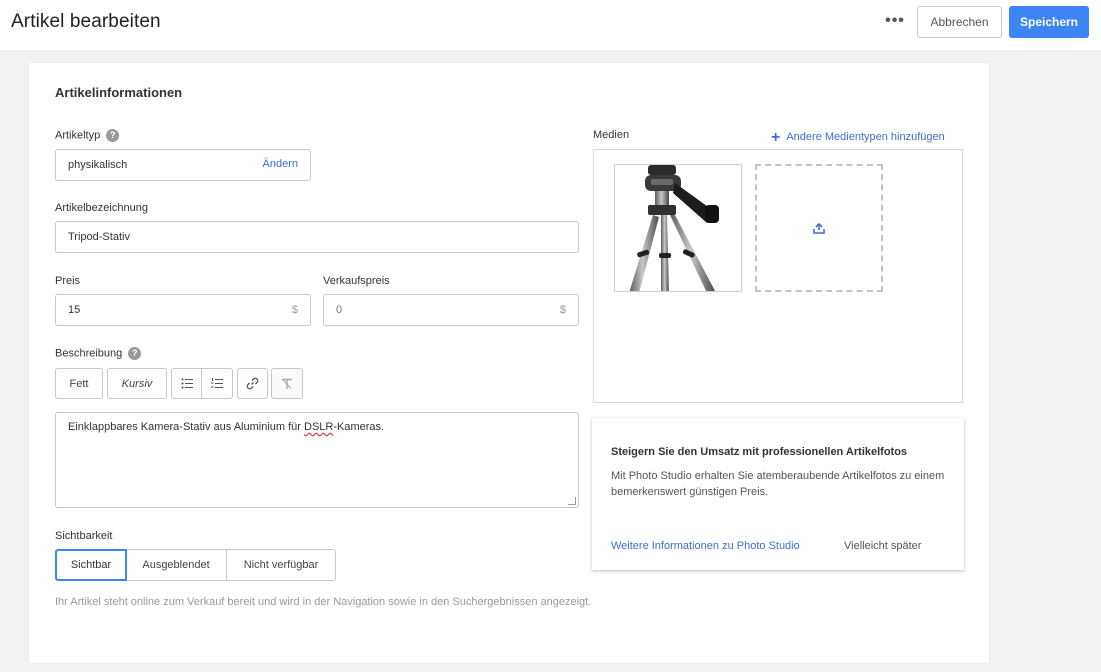 This screenshot has height=672, width=1101. What do you see at coordinates (78, 135) in the screenshot?
I see `item-type-label: Artikeltyp` at bounding box center [78, 135].